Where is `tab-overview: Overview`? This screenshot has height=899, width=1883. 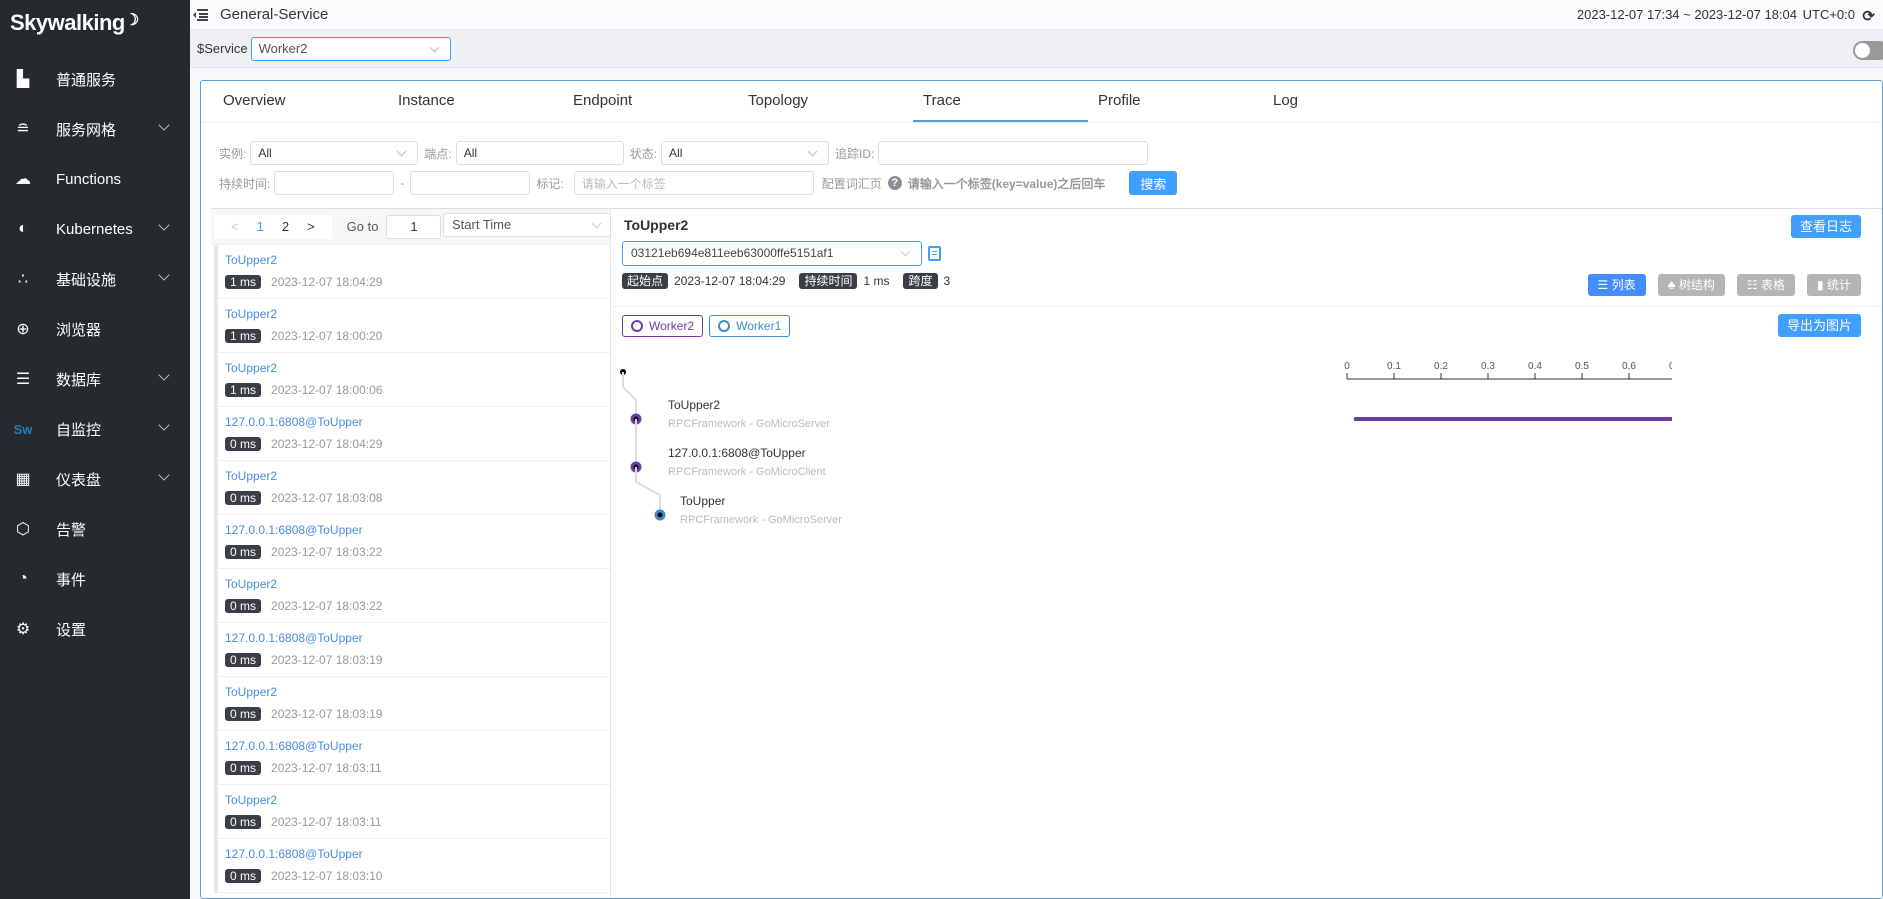 tab-overview: Overview is located at coordinates (300, 101).